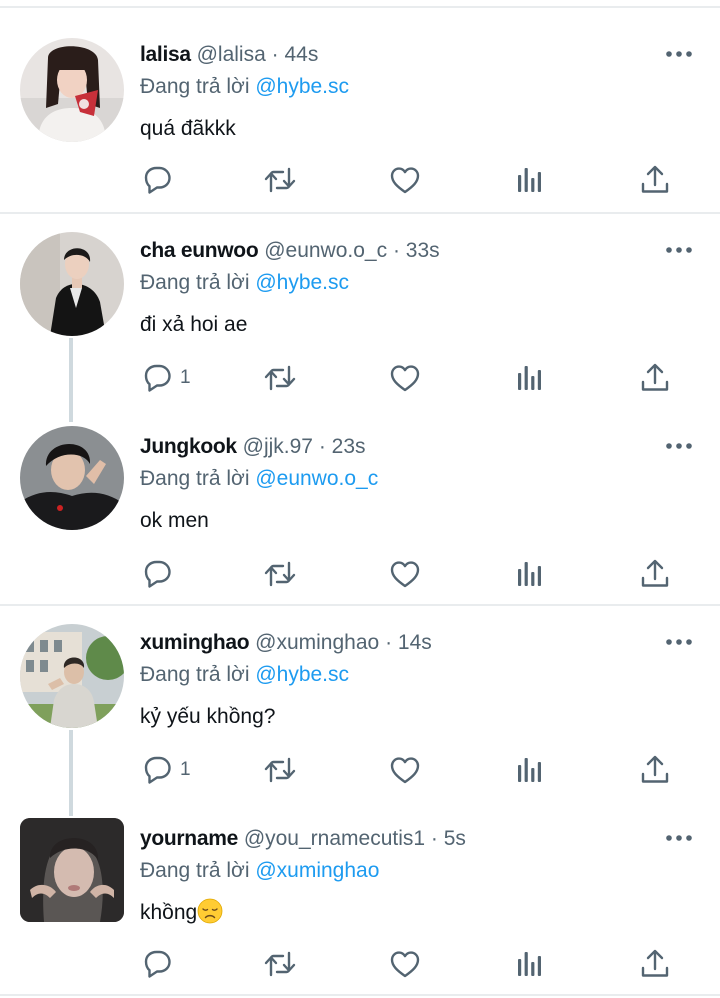 Image resolution: width=720 pixels, height=998 pixels. I want to click on tweet-text: đi xả hoi ae, so click(194, 324).